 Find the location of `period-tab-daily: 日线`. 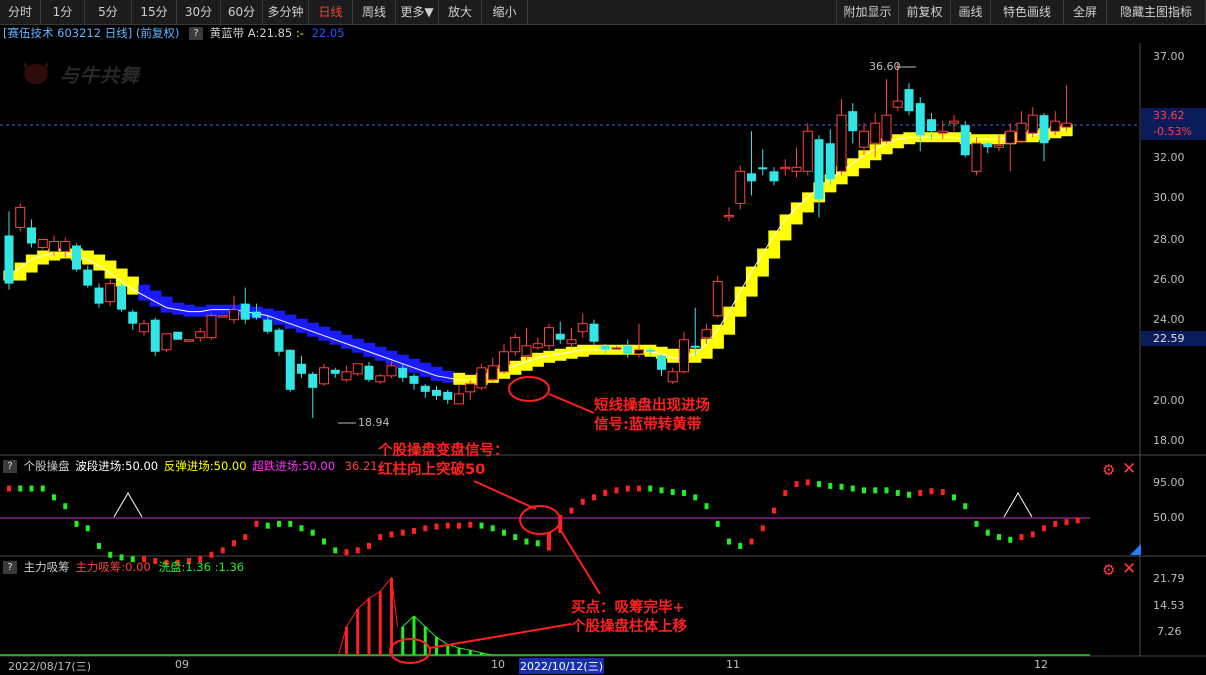

period-tab-daily: 日线 is located at coordinates (331, 12).